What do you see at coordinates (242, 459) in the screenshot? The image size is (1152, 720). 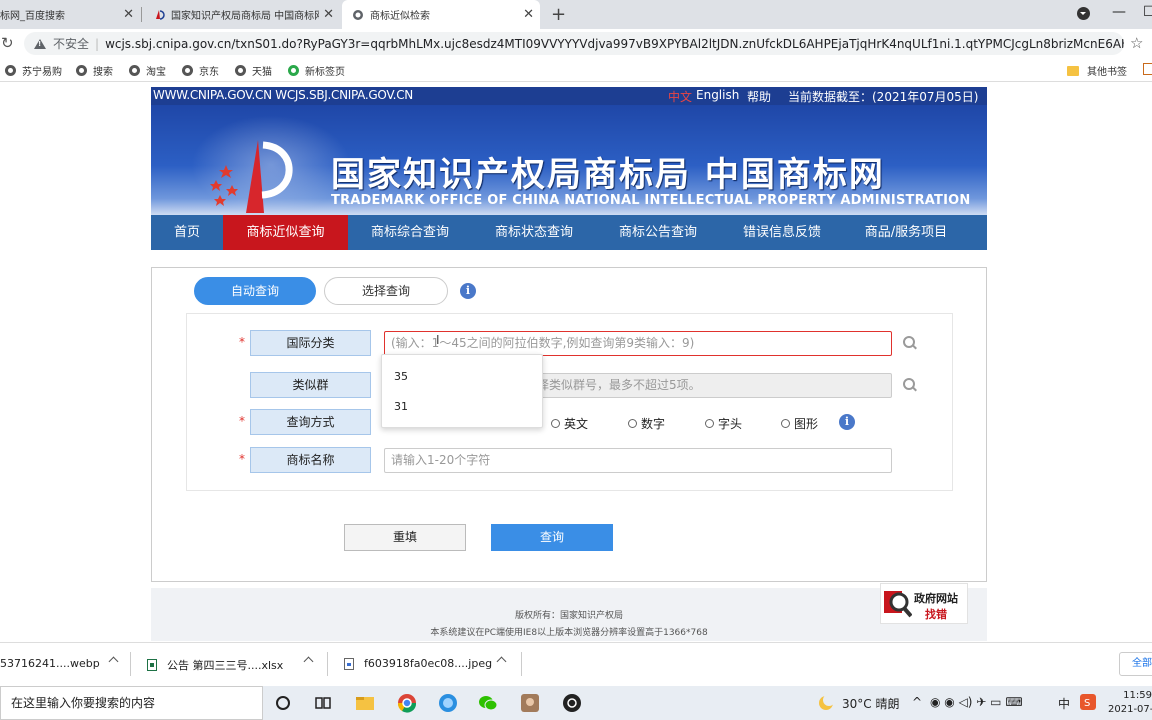 I see `required-mark: *` at bounding box center [242, 459].